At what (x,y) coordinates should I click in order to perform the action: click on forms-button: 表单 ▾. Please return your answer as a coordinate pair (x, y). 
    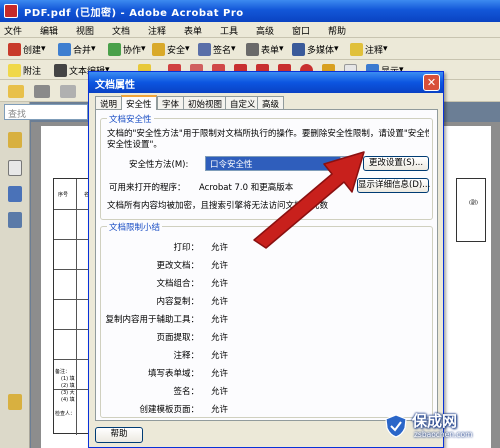
    Looking at the image, I should click on (265, 49).